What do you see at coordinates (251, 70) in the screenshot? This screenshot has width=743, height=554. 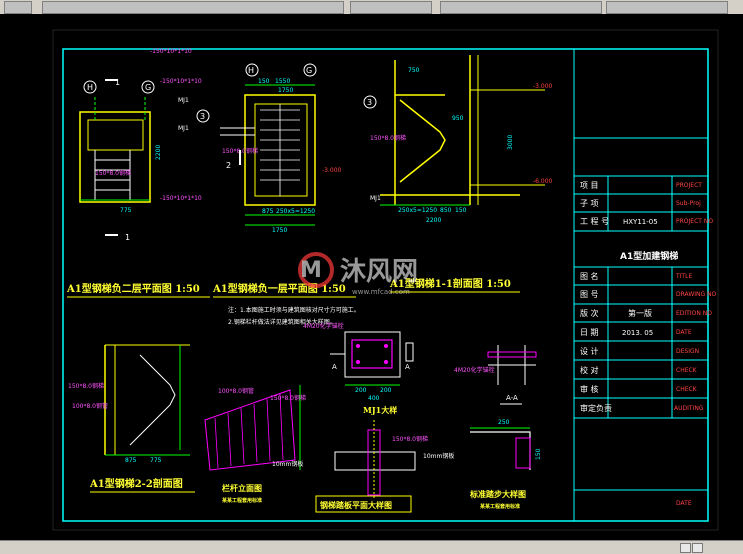 I see `axis-h-2: H` at bounding box center [251, 70].